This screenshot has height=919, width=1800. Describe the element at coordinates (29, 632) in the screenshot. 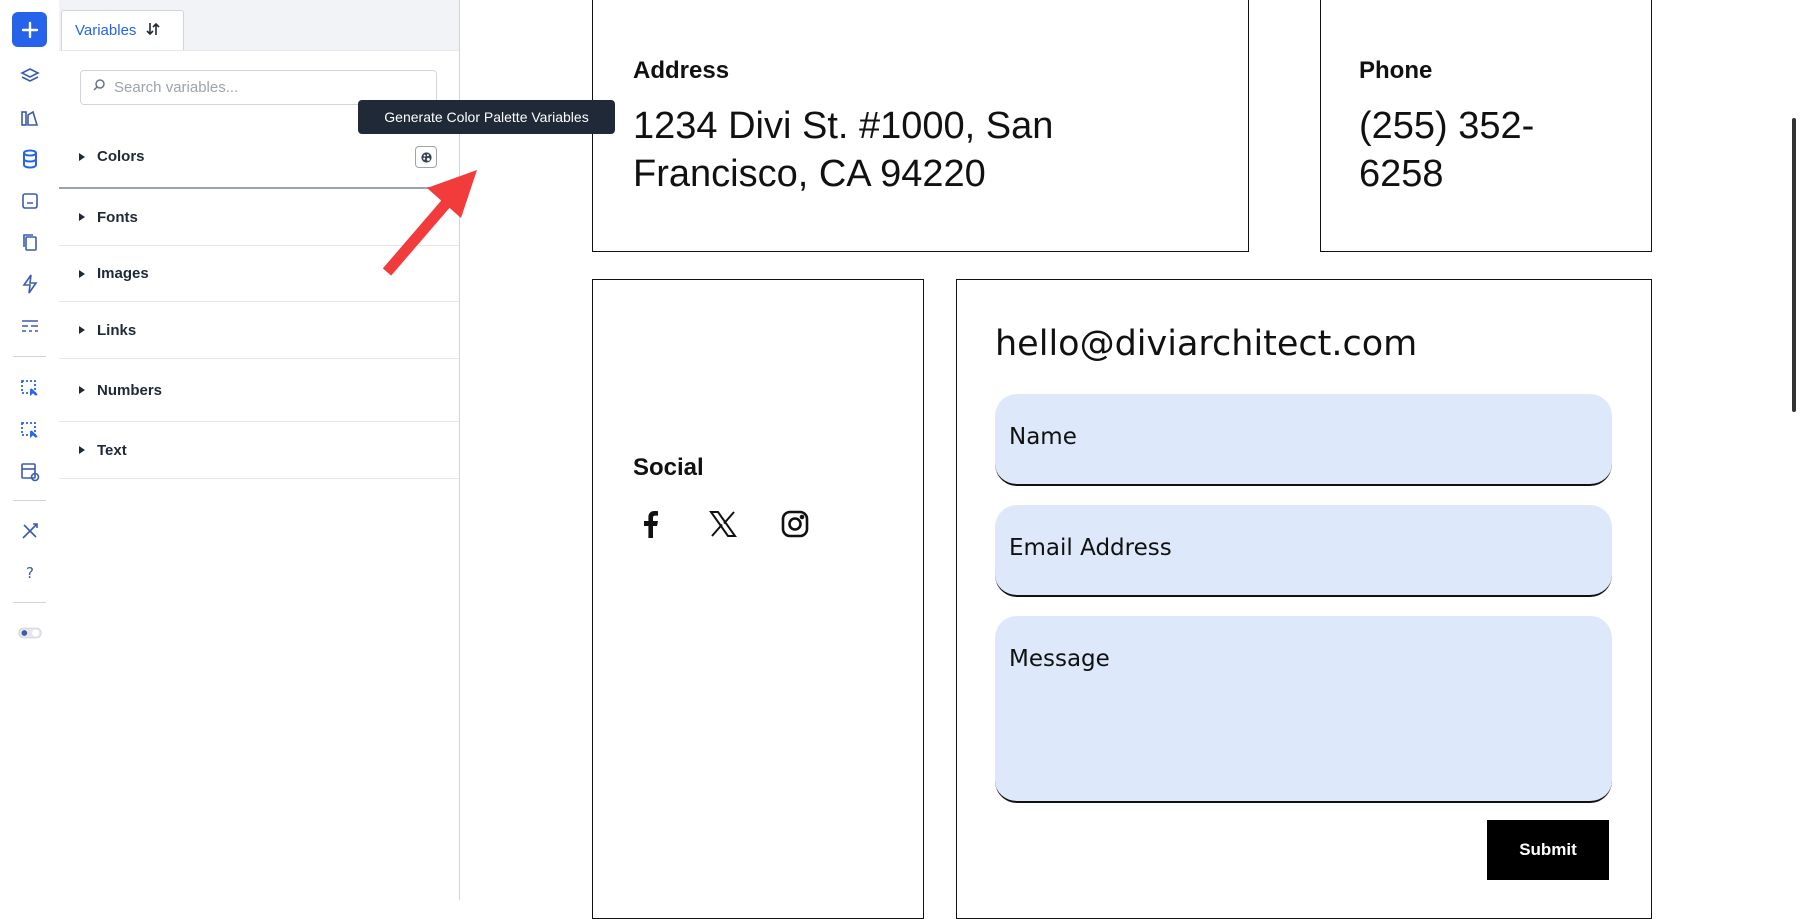

I see `theme-toggle-icon` at that location.